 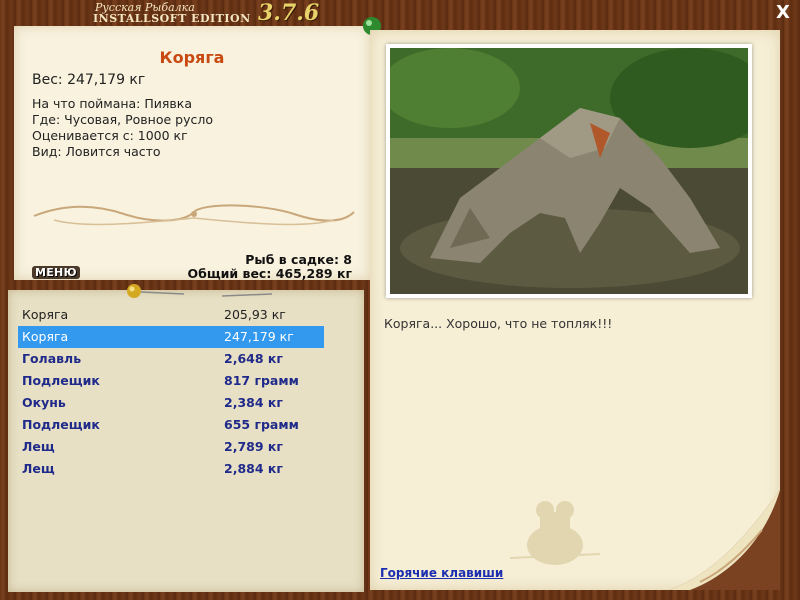 I want to click on fish-list-row: Коряга 205,93 кг, so click(x=171, y=315).